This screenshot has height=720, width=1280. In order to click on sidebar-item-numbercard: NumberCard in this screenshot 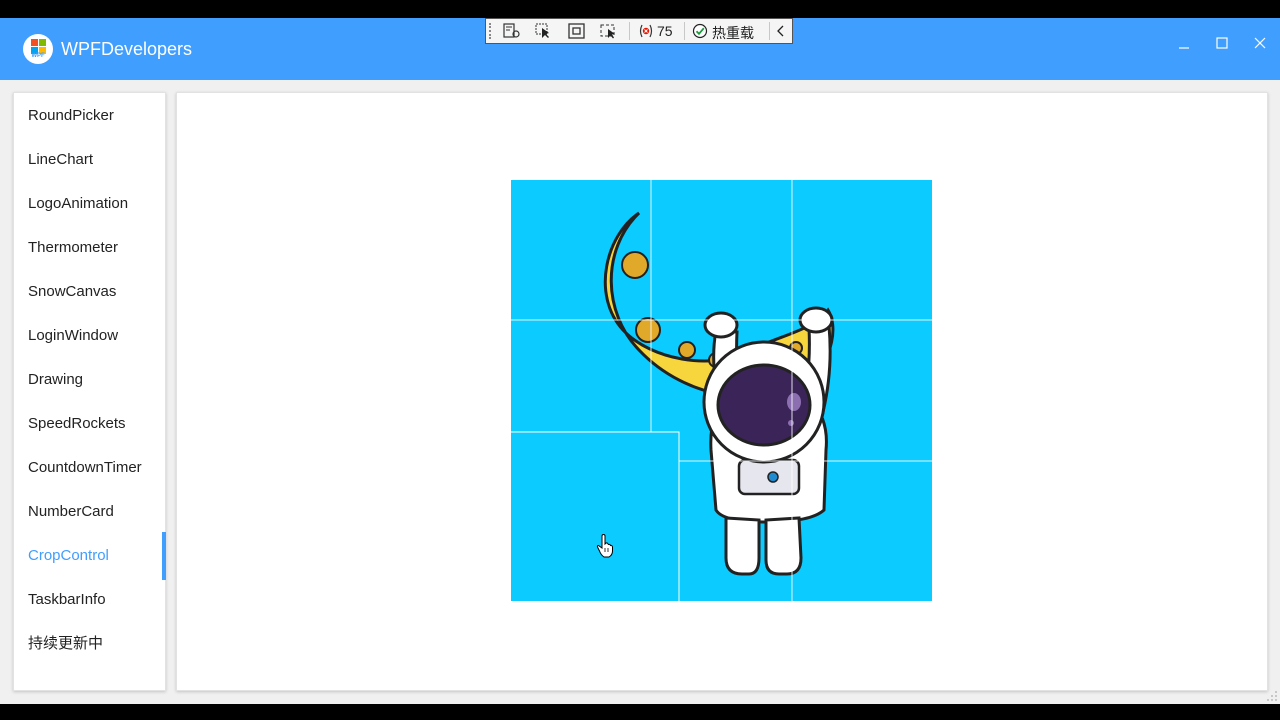, I will do `click(89, 512)`.